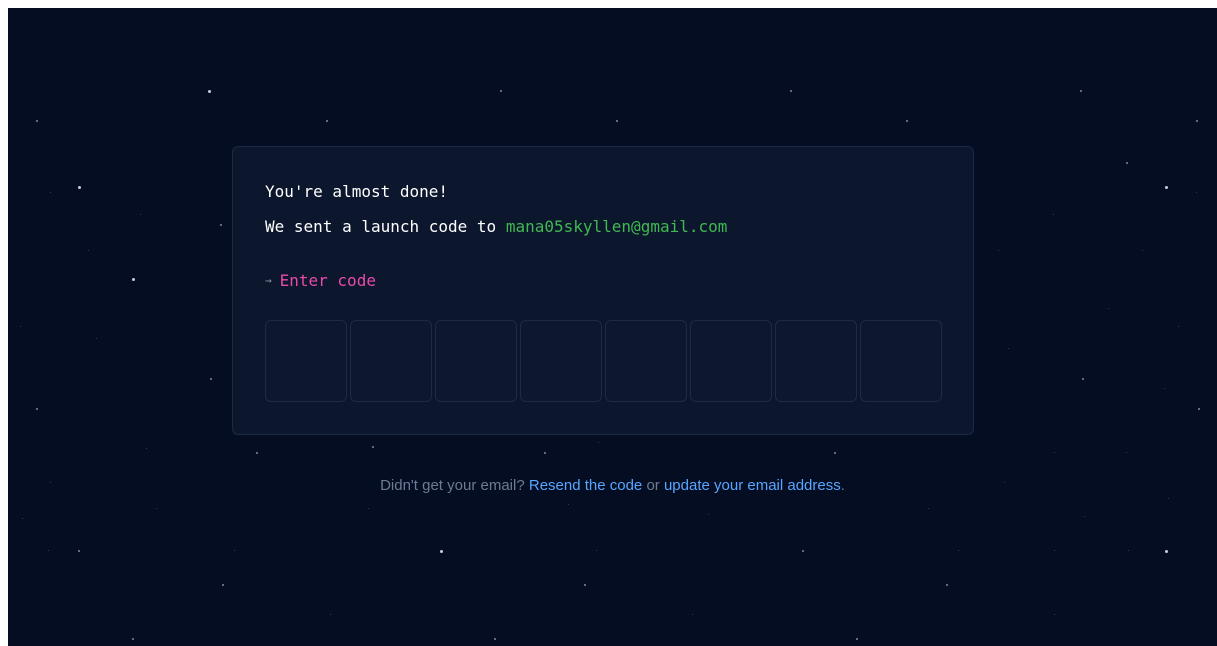  Describe the element at coordinates (653, 485) in the screenshot. I see `help-or: or` at that location.